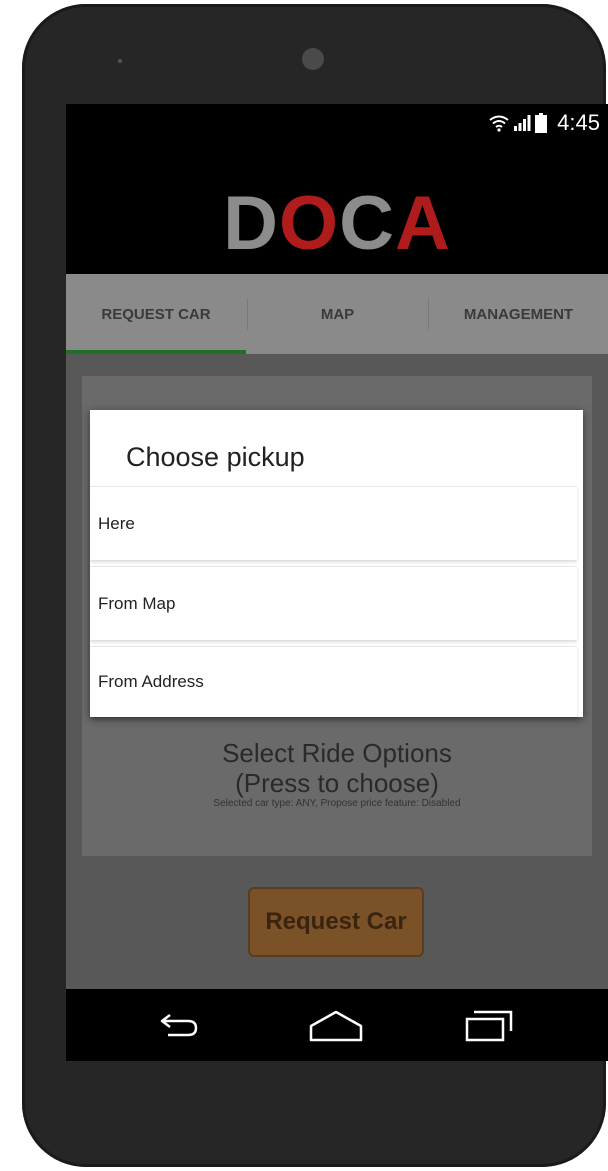 The image size is (608, 1171). What do you see at coordinates (313, 59) in the screenshot?
I see `front-camera` at bounding box center [313, 59].